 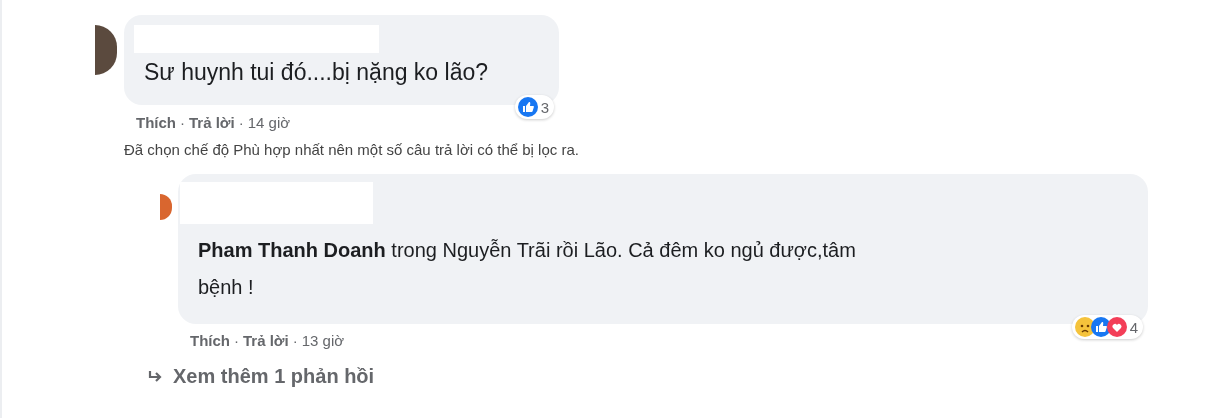 I want to click on reaction-badge: 4, so click(x=1107, y=327).